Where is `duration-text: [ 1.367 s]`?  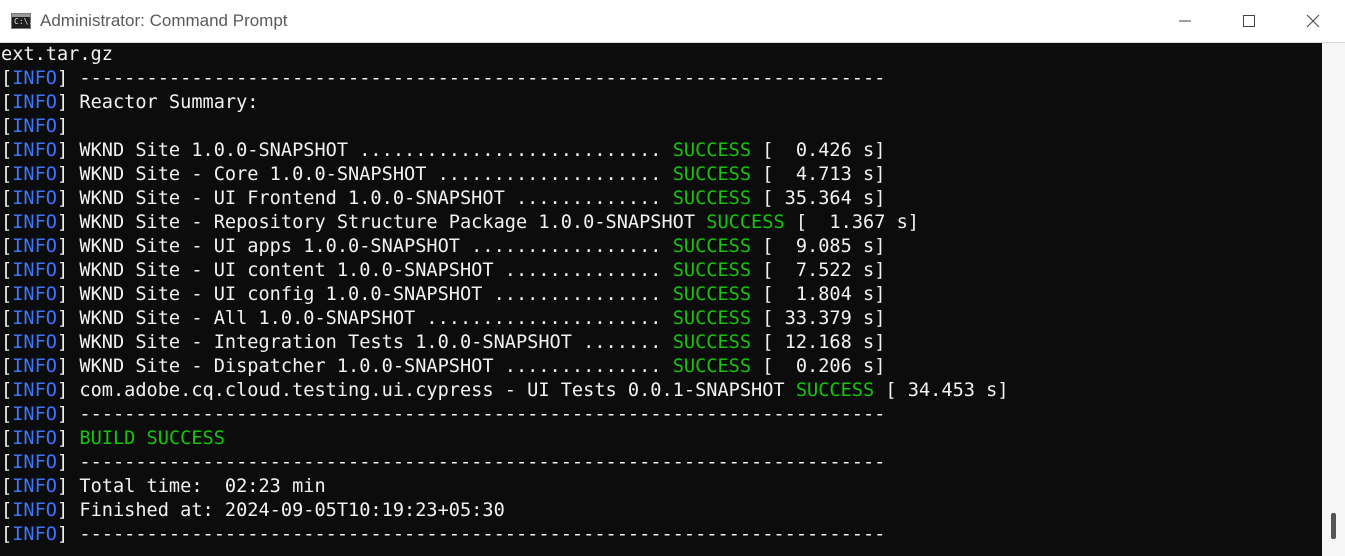 duration-text: [ 1.367 s] is located at coordinates (851, 222).